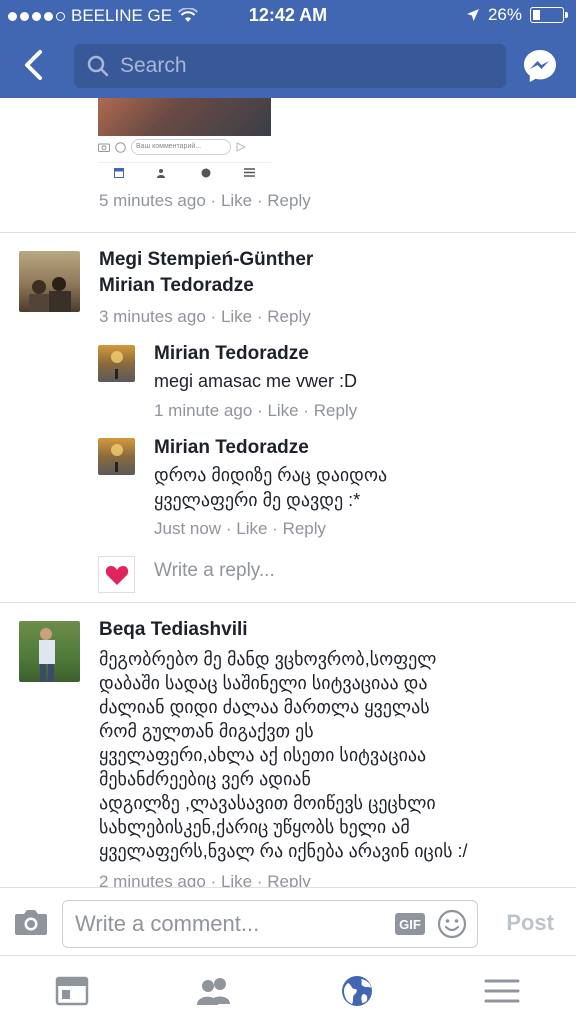 This screenshot has width=576, height=1024. What do you see at coordinates (257, 500) in the screenshot?
I see `reply-text-line: ყველაფერი მე დავდე :*` at bounding box center [257, 500].